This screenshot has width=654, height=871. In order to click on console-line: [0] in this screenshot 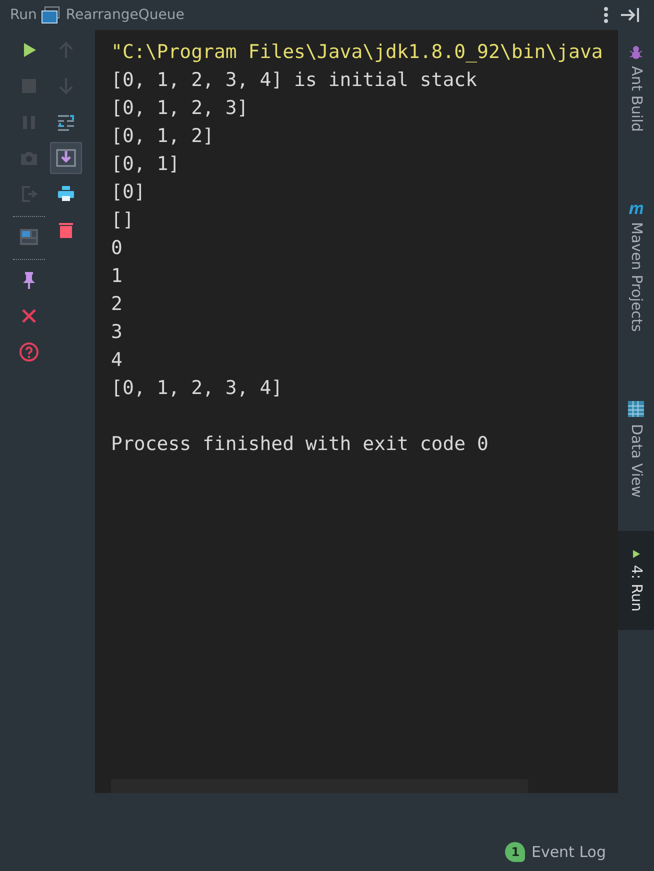, I will do `click(128, 192)`.